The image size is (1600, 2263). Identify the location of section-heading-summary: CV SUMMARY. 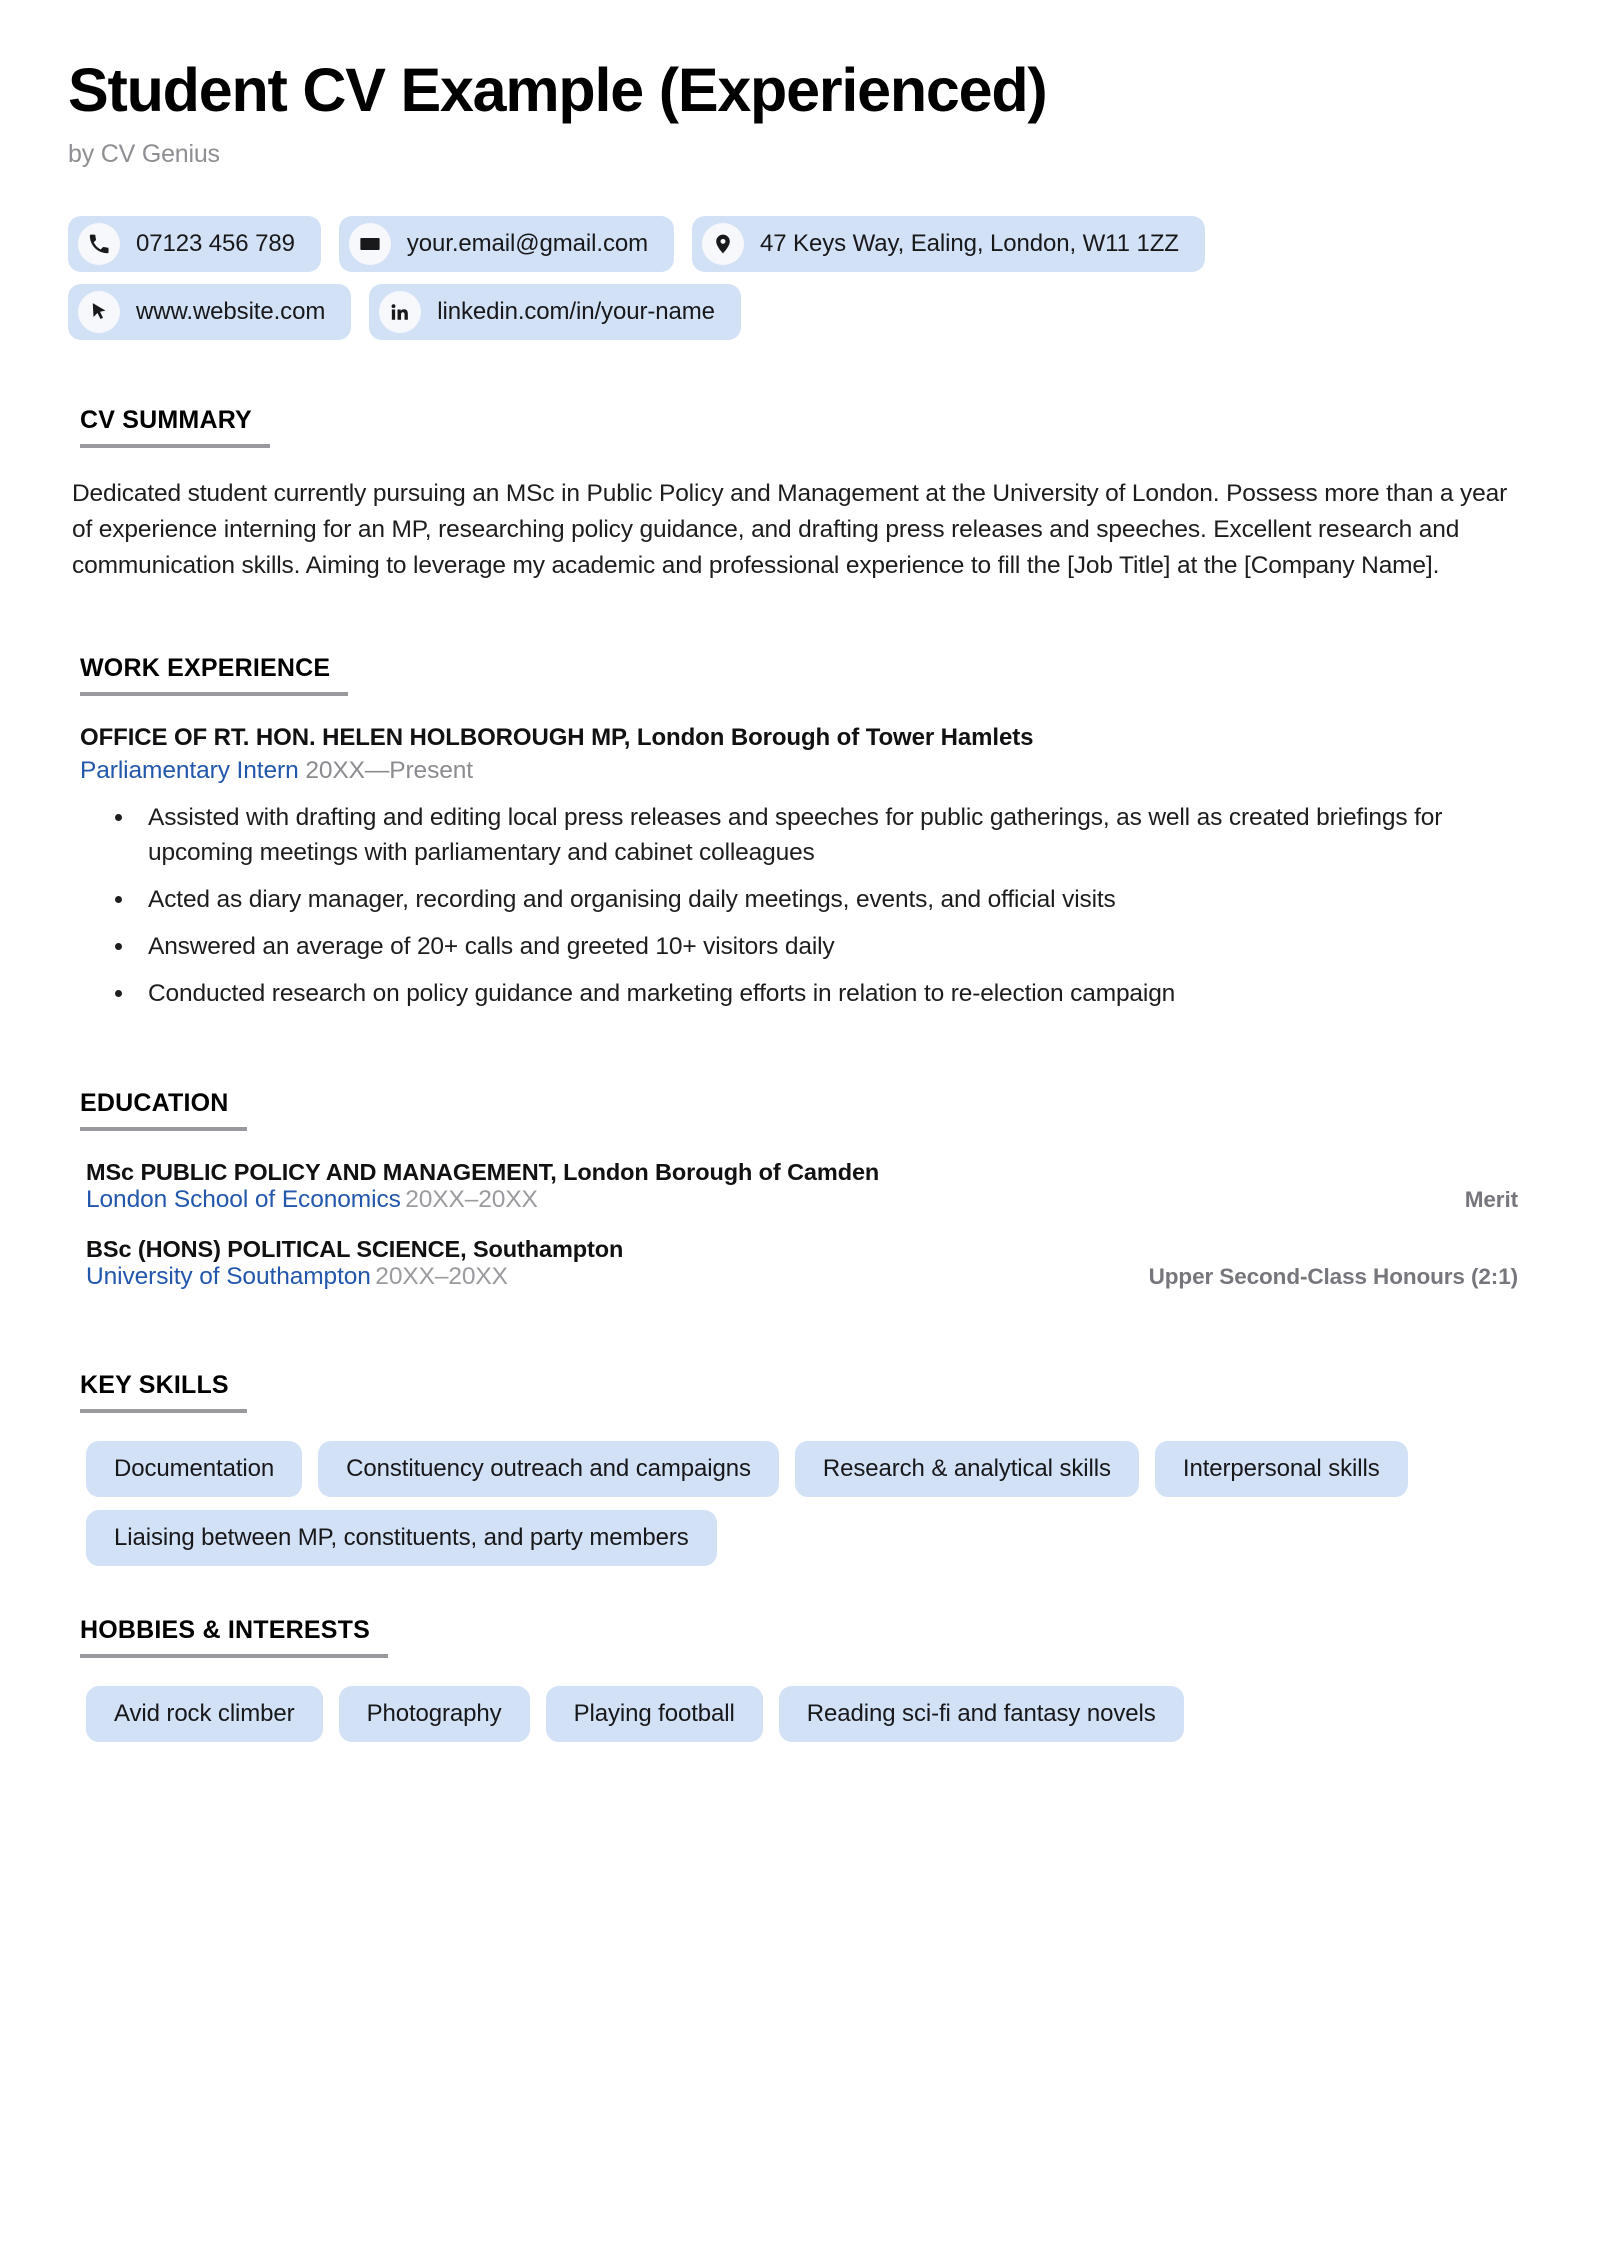
(175, 427).